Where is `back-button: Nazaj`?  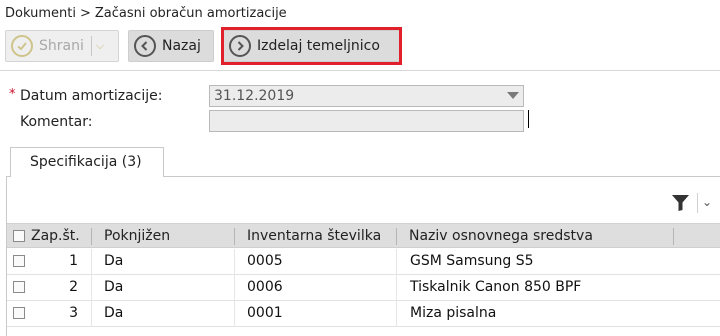 back-button: Nazaj is located at coordinates (171, 46).